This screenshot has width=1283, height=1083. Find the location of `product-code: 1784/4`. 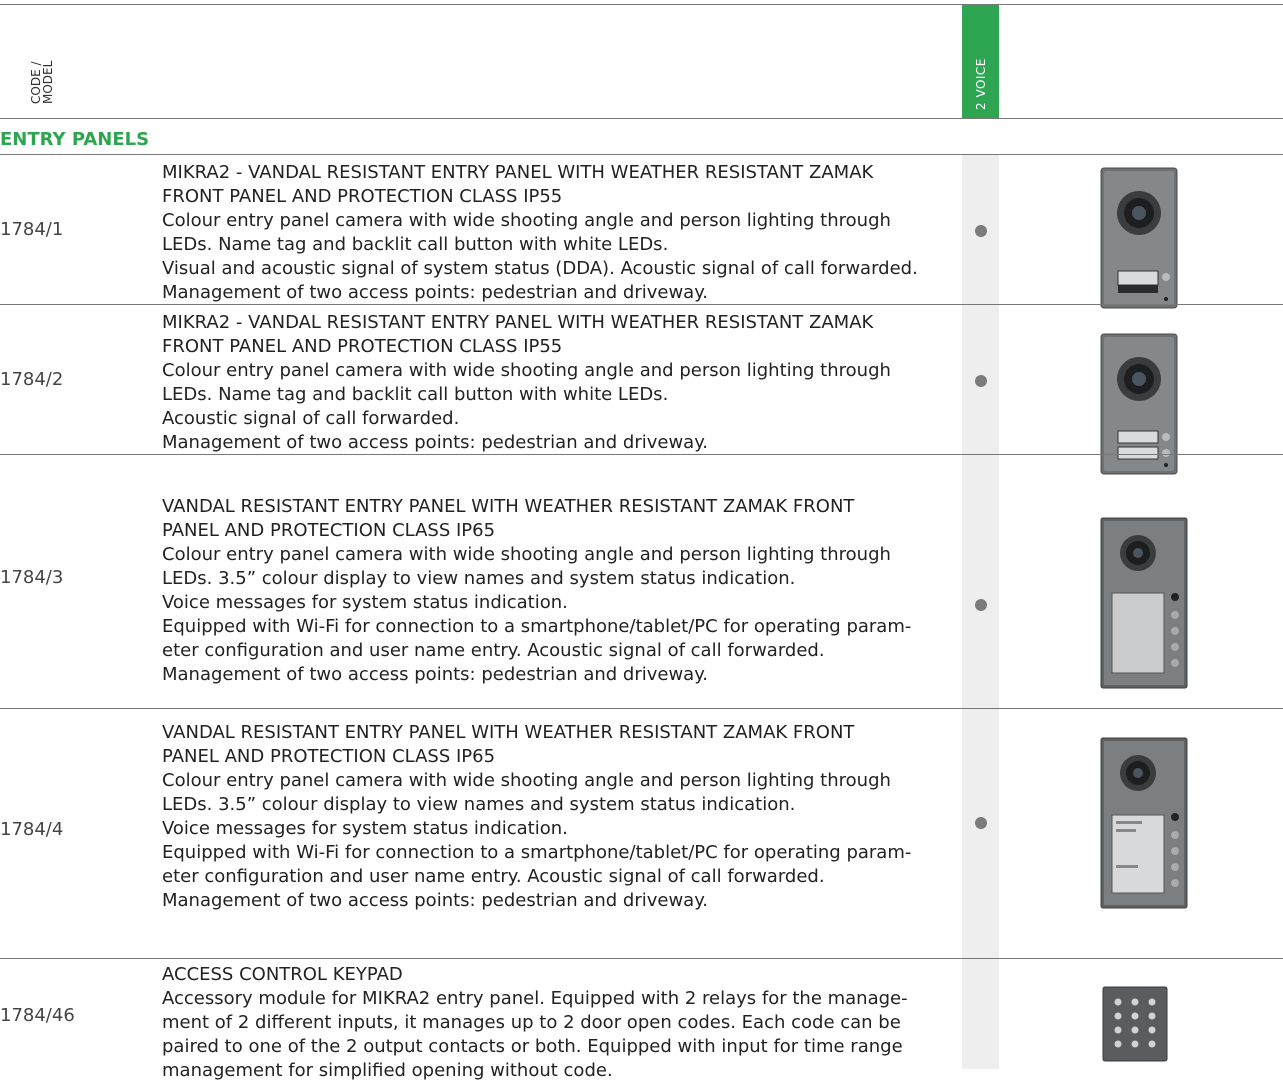

product-code: 1784/4 is located at coordinates (32, 829).